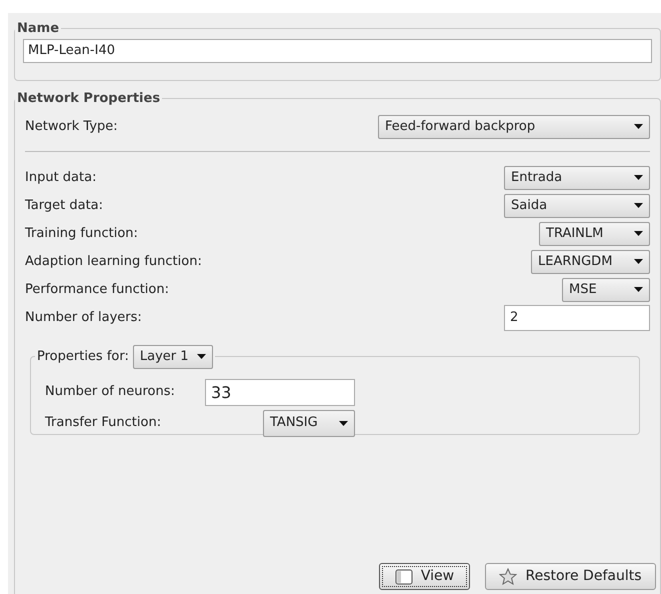 The image size is (661, 594). Describe the element at coordinates (89, 99) in the screenshot. I see `group-title: Network Properties` at that location.